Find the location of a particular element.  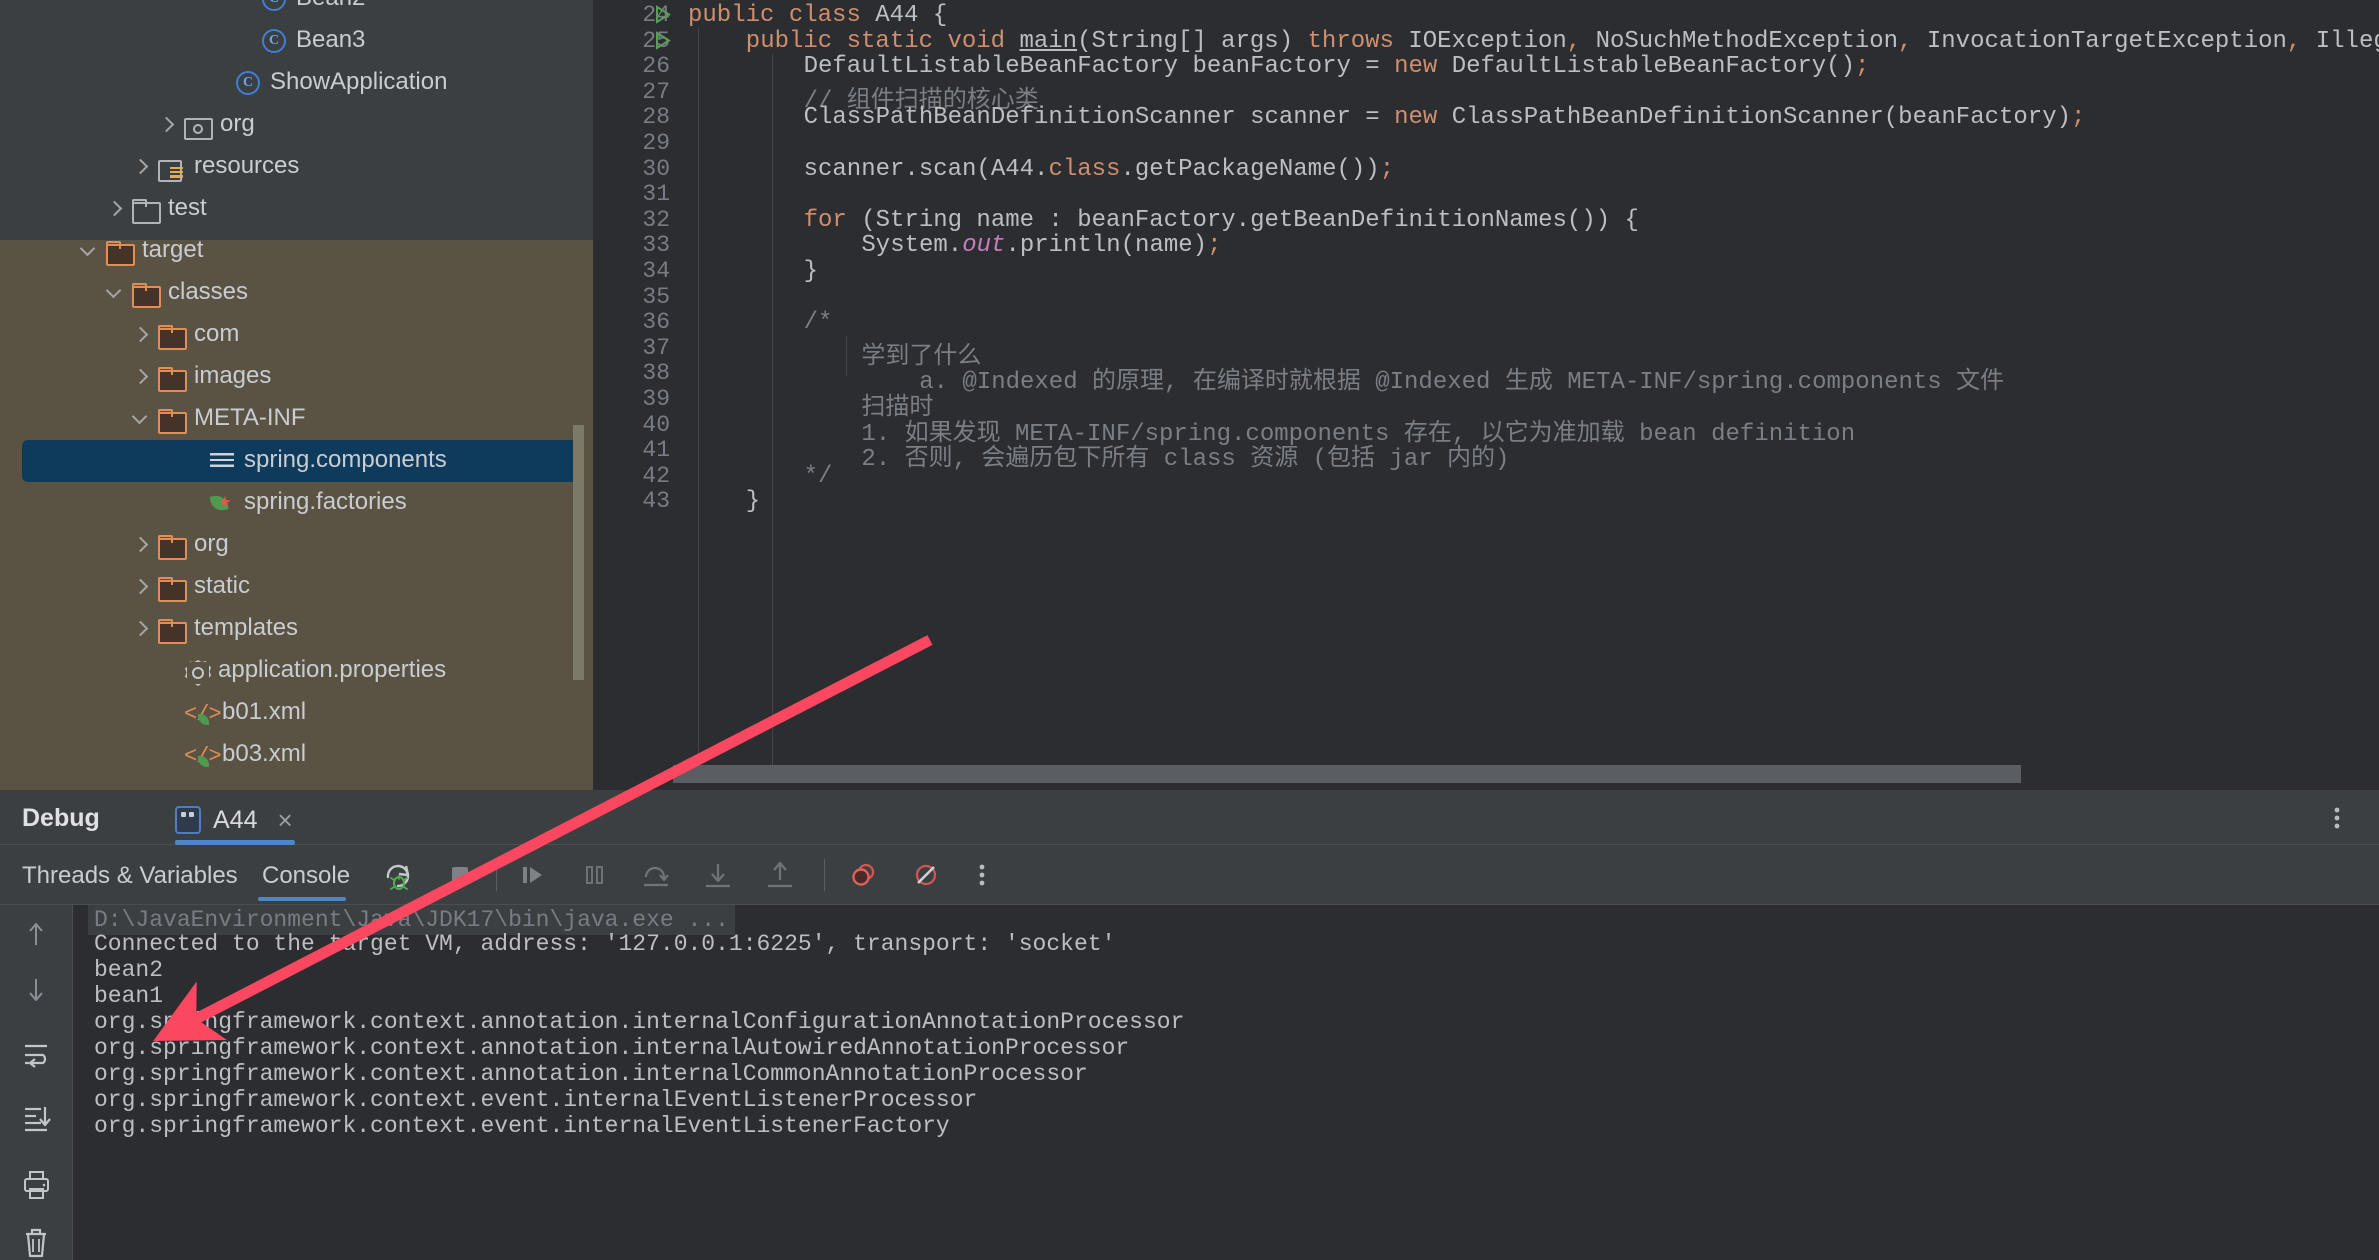

print-icon is located at coordinates (36, 1185).